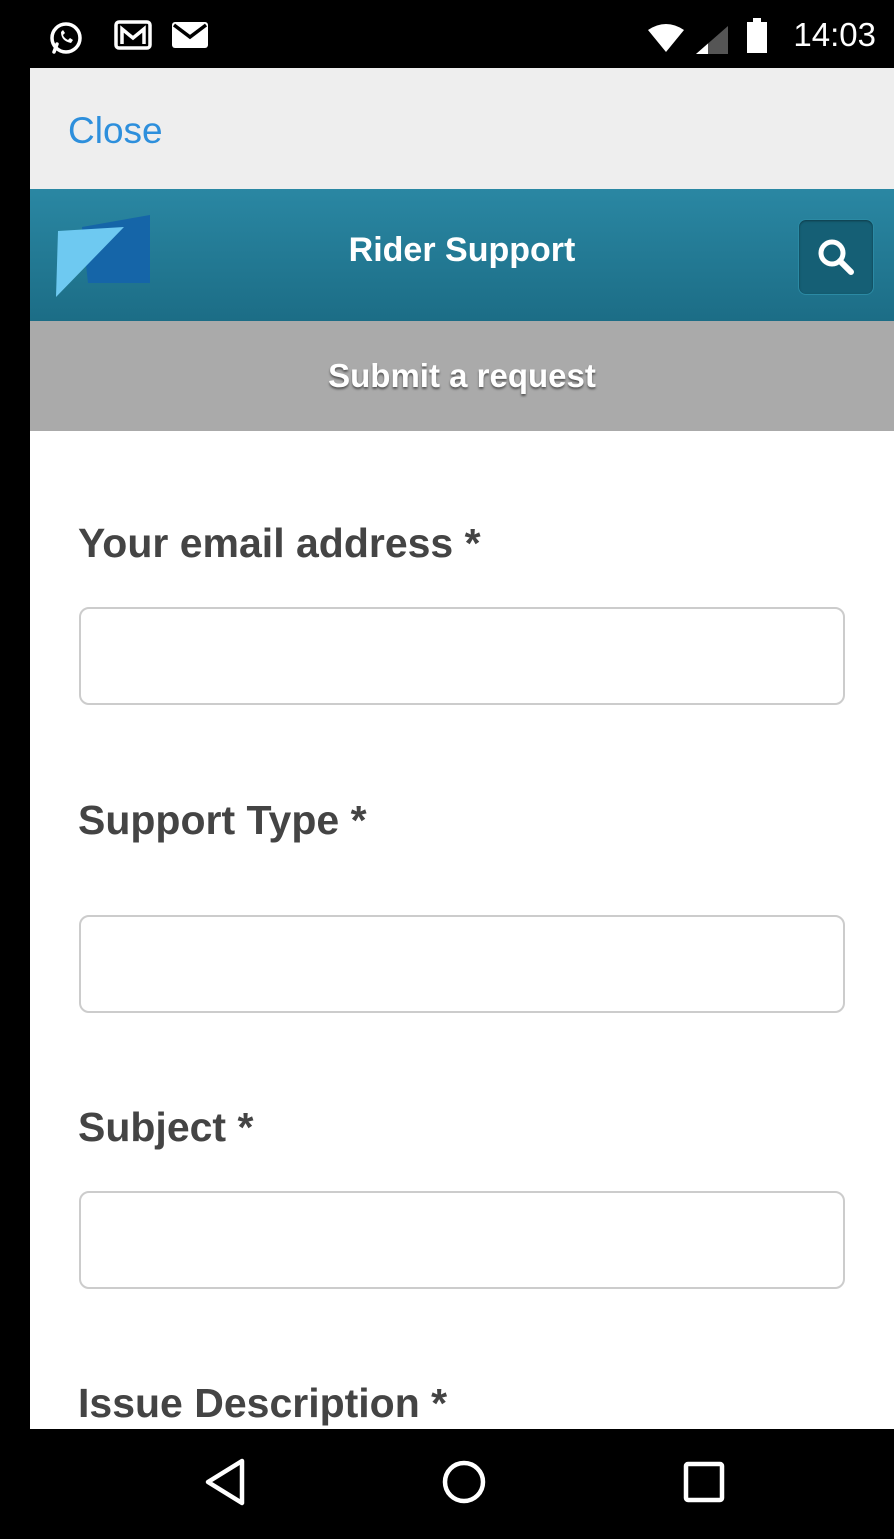  I want to click on recents-icon, so click(704, 1484).